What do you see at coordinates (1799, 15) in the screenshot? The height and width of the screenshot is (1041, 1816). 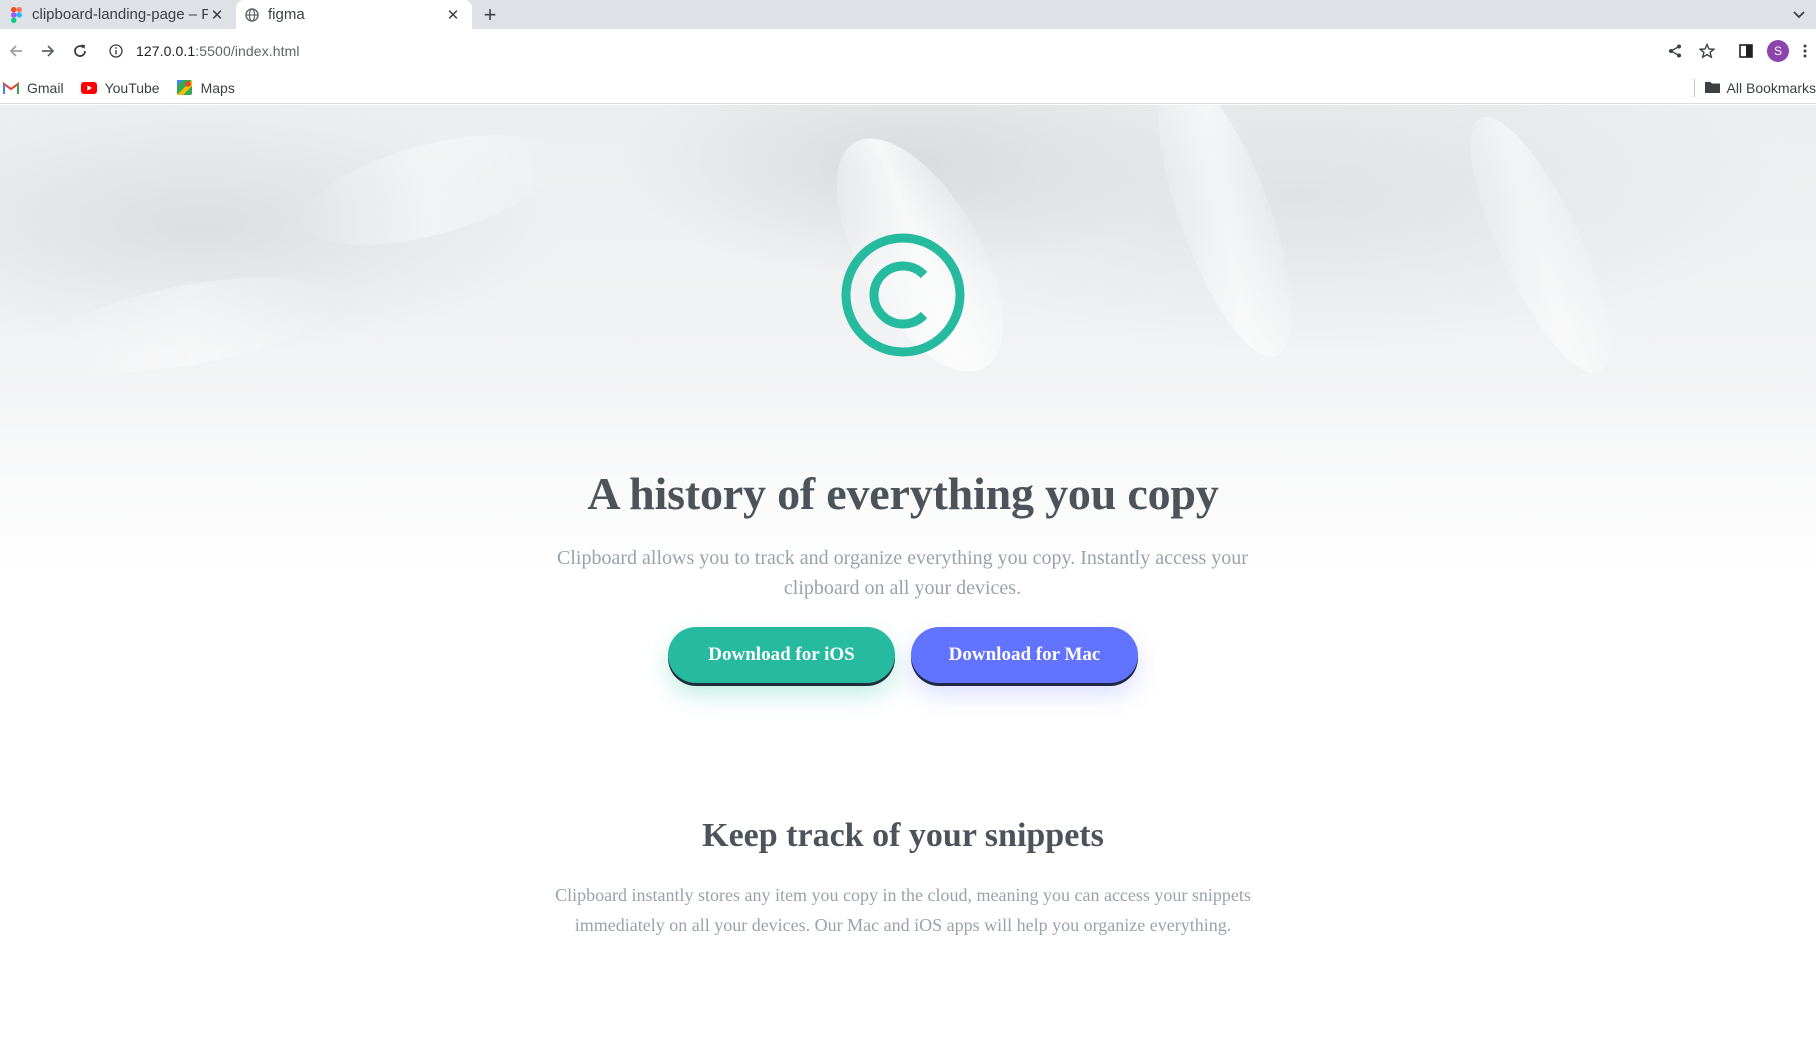 I see `chevron-down-icon` at bounding box center [1799, 15].